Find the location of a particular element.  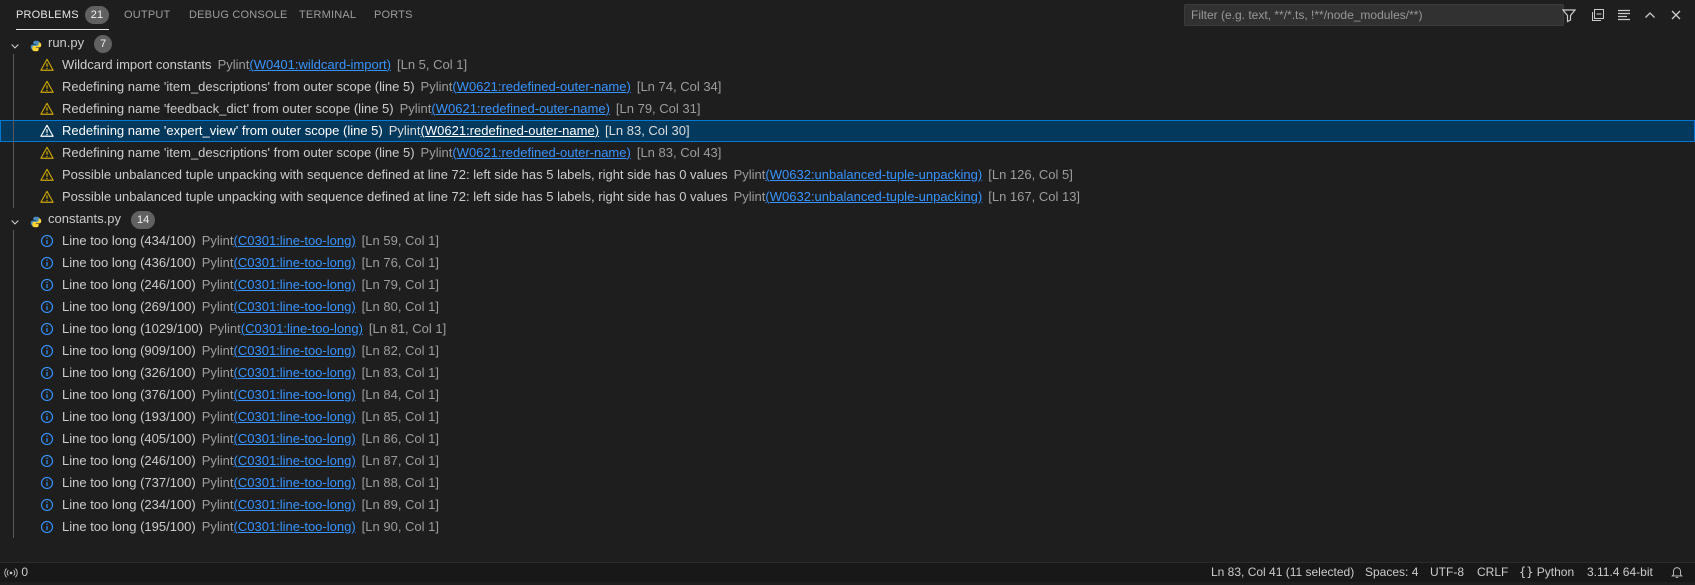

tab-ports: PORTS is located at coordinates (393, 15).